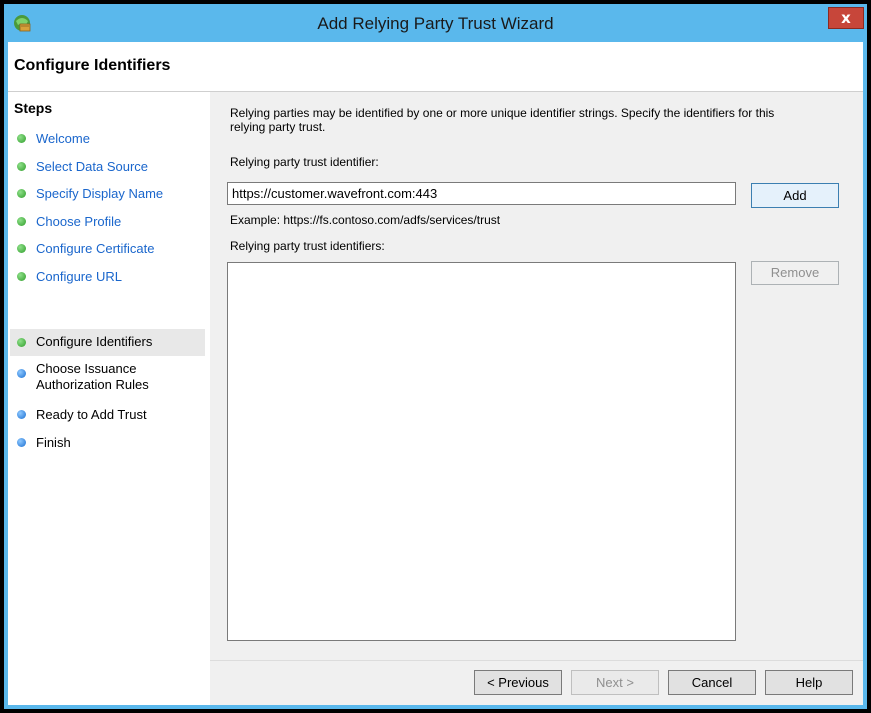  I want to click on title-bar: Add Relying Party Trust Wizard x, so click(435, 23).